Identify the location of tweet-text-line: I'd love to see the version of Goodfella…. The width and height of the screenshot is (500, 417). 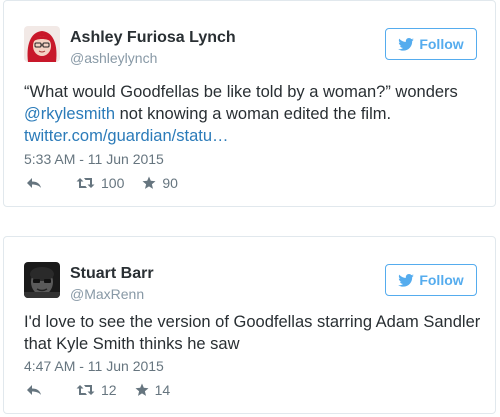
(252, 322).